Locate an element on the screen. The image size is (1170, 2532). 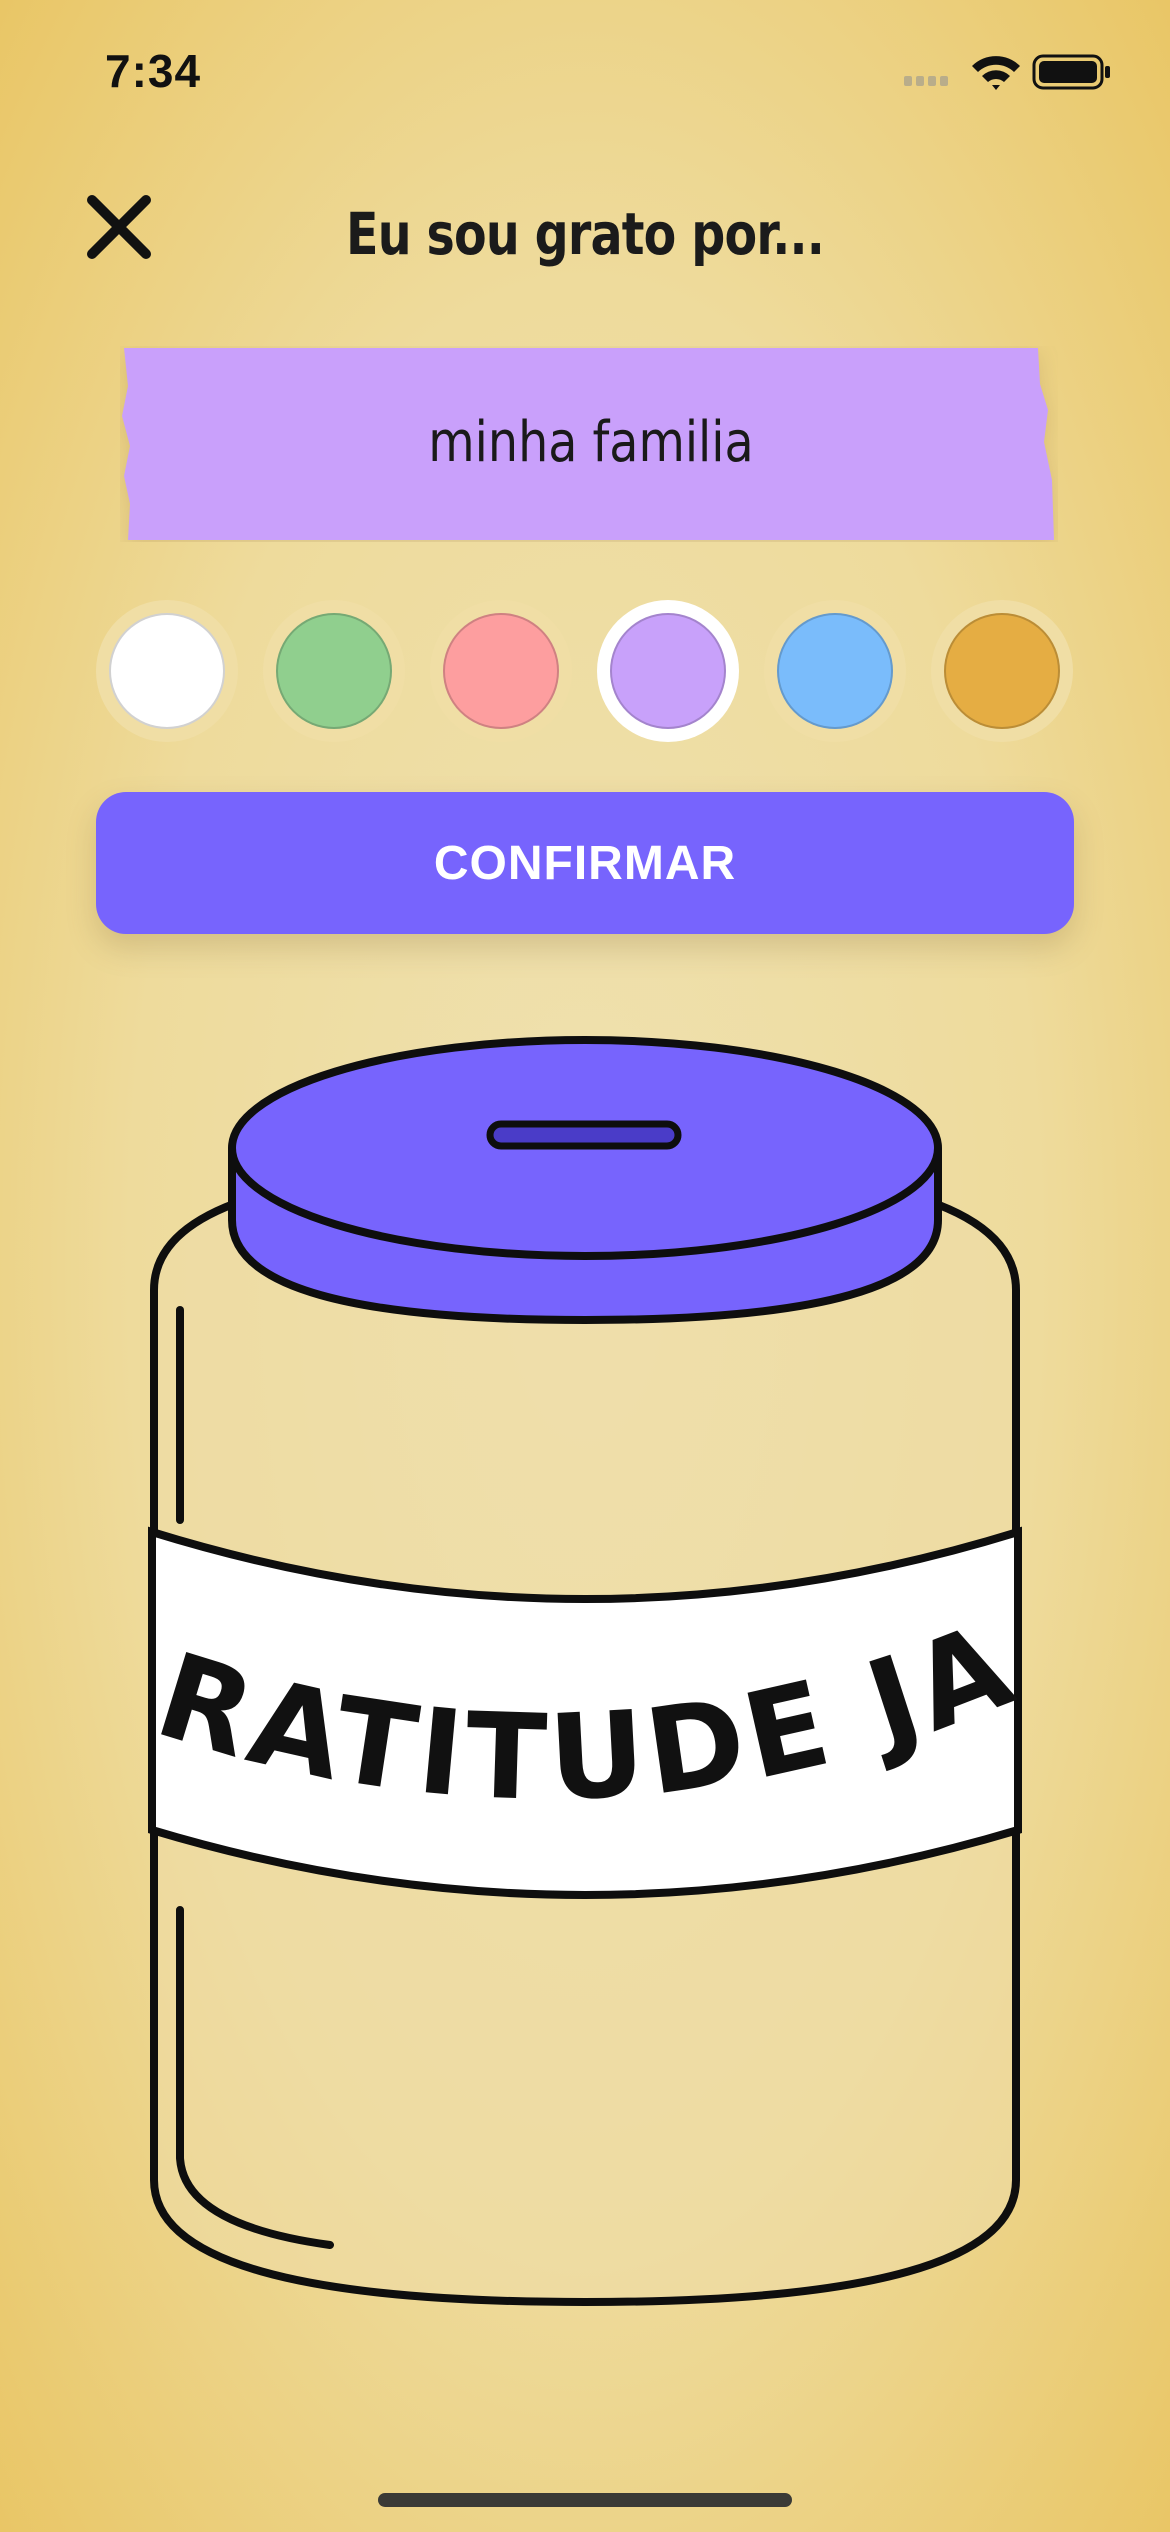
gratitude-note is located at coordinates (589, 444).